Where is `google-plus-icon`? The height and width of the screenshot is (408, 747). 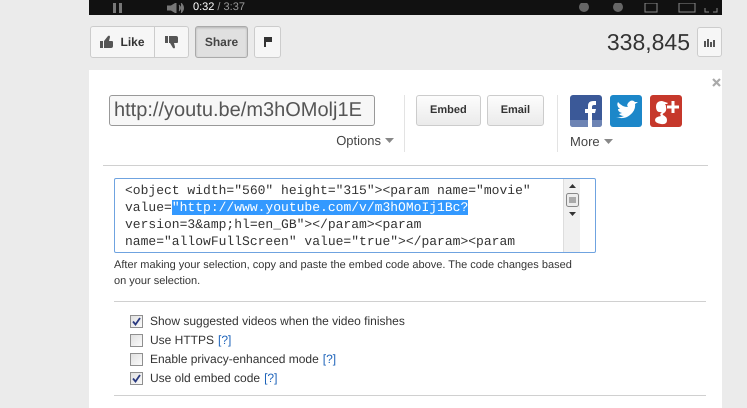
google-plus-icon is located at coordinates (666, 111).